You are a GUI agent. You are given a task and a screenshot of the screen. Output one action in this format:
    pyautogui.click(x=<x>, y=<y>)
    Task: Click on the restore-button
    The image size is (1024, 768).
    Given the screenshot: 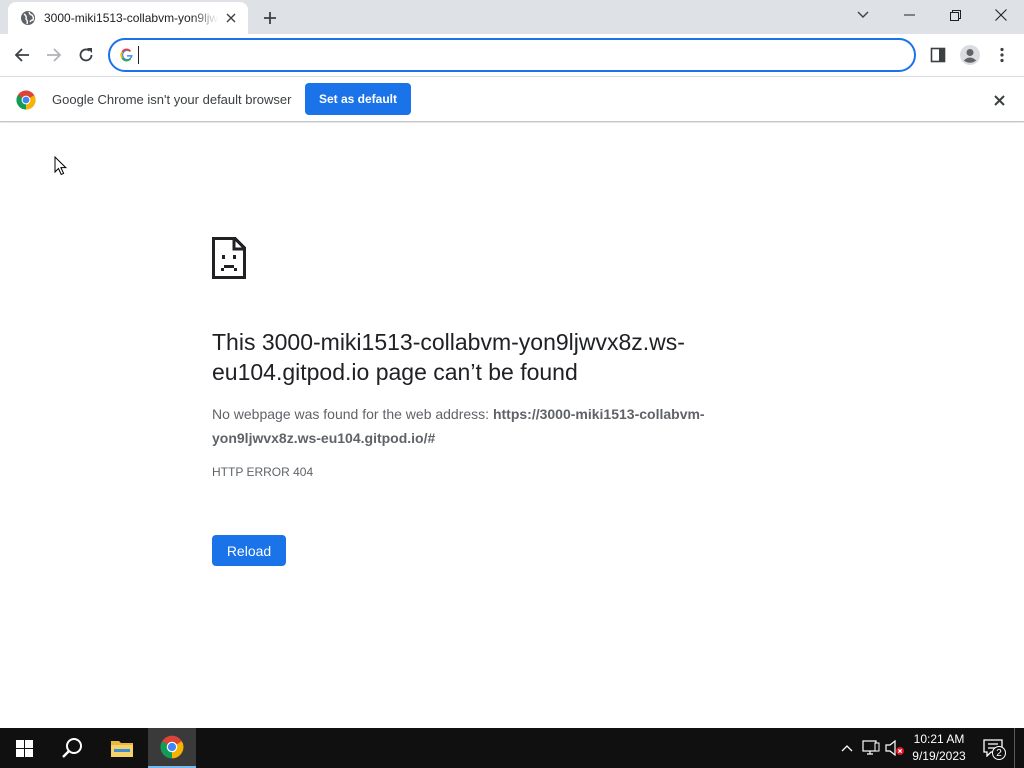 What is the action you would take?
    pyautogui.click(x=955, y=15)
    